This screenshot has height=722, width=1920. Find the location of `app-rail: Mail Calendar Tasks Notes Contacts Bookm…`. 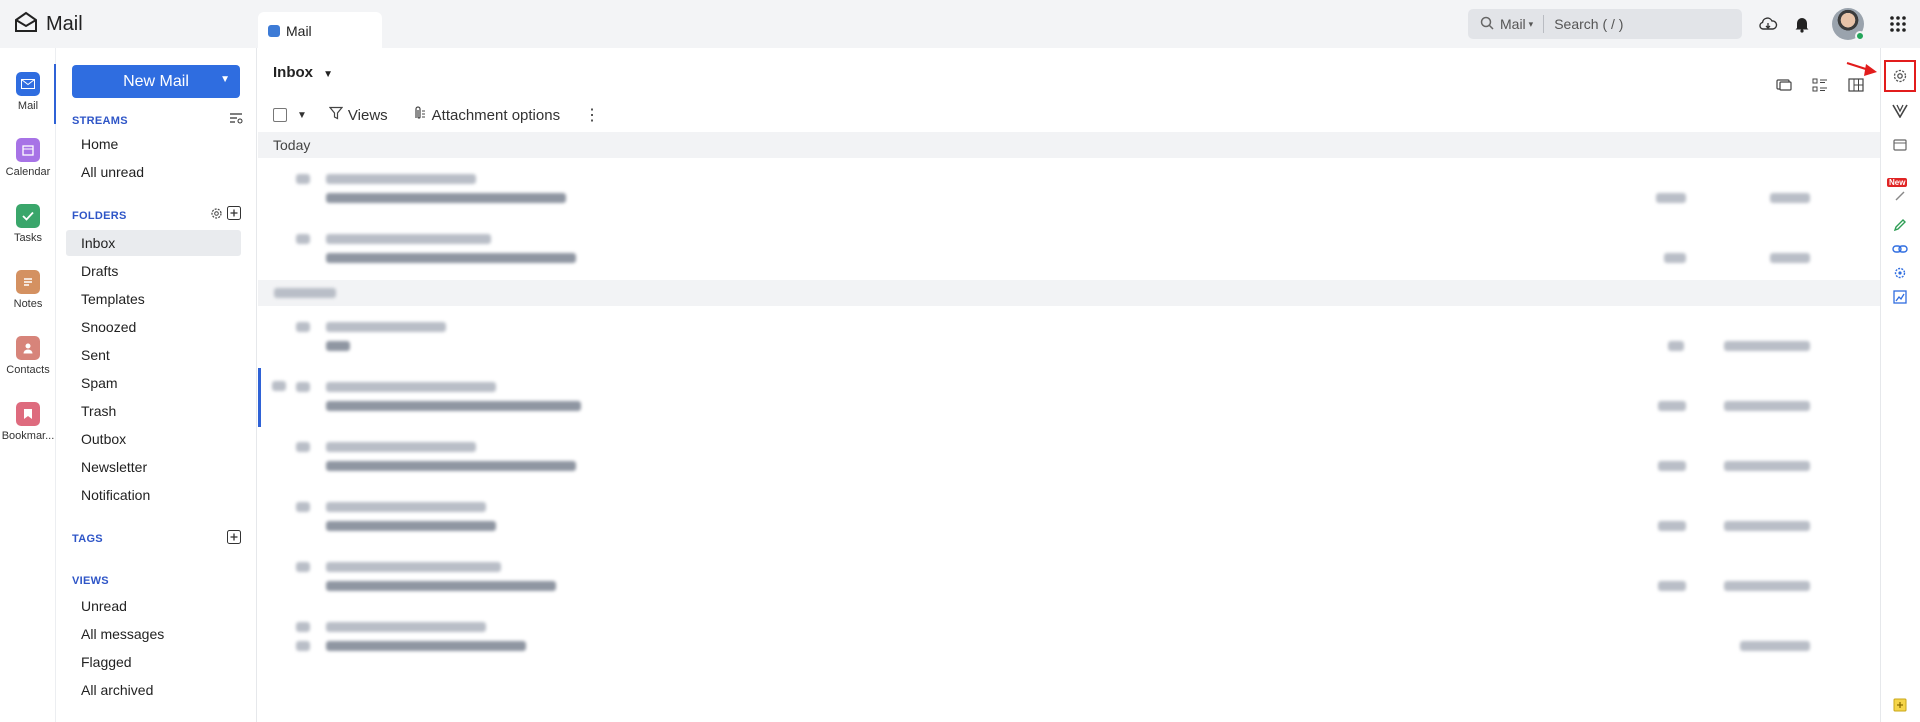

app-rail: Mail Calendar Tasks Notes Contacts Bookm… is located at coordinates (28, 385).